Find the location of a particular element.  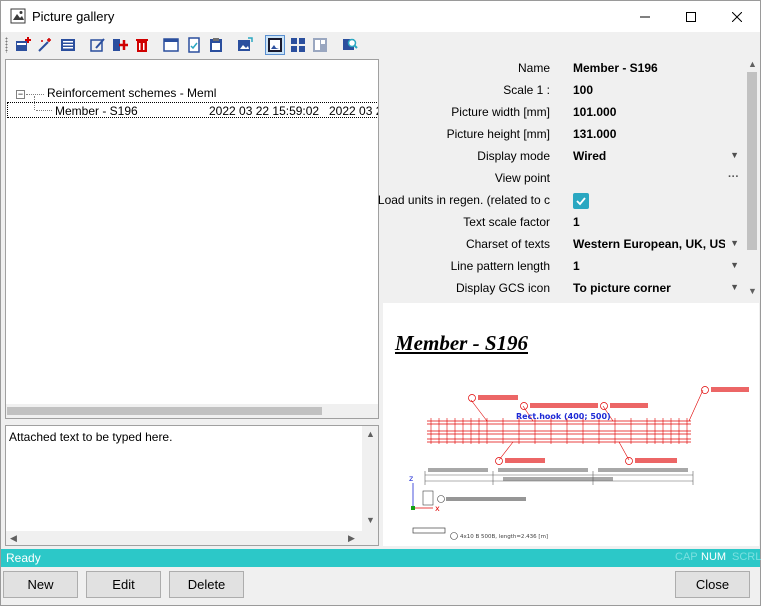

insert-picture-tool is located at coordinates (120, 45).